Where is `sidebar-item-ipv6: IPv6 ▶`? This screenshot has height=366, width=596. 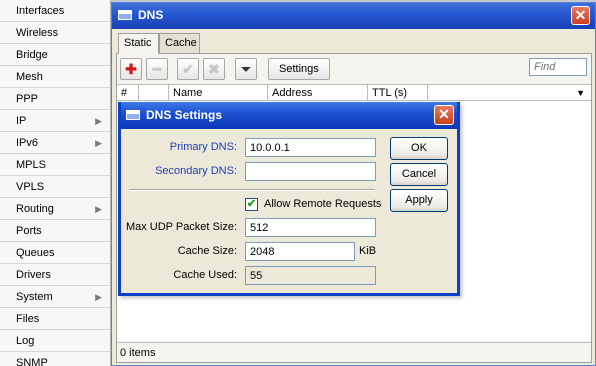 sidebar-item-ipv6: IPv6 ▶ is located at coordinates (55, 143).